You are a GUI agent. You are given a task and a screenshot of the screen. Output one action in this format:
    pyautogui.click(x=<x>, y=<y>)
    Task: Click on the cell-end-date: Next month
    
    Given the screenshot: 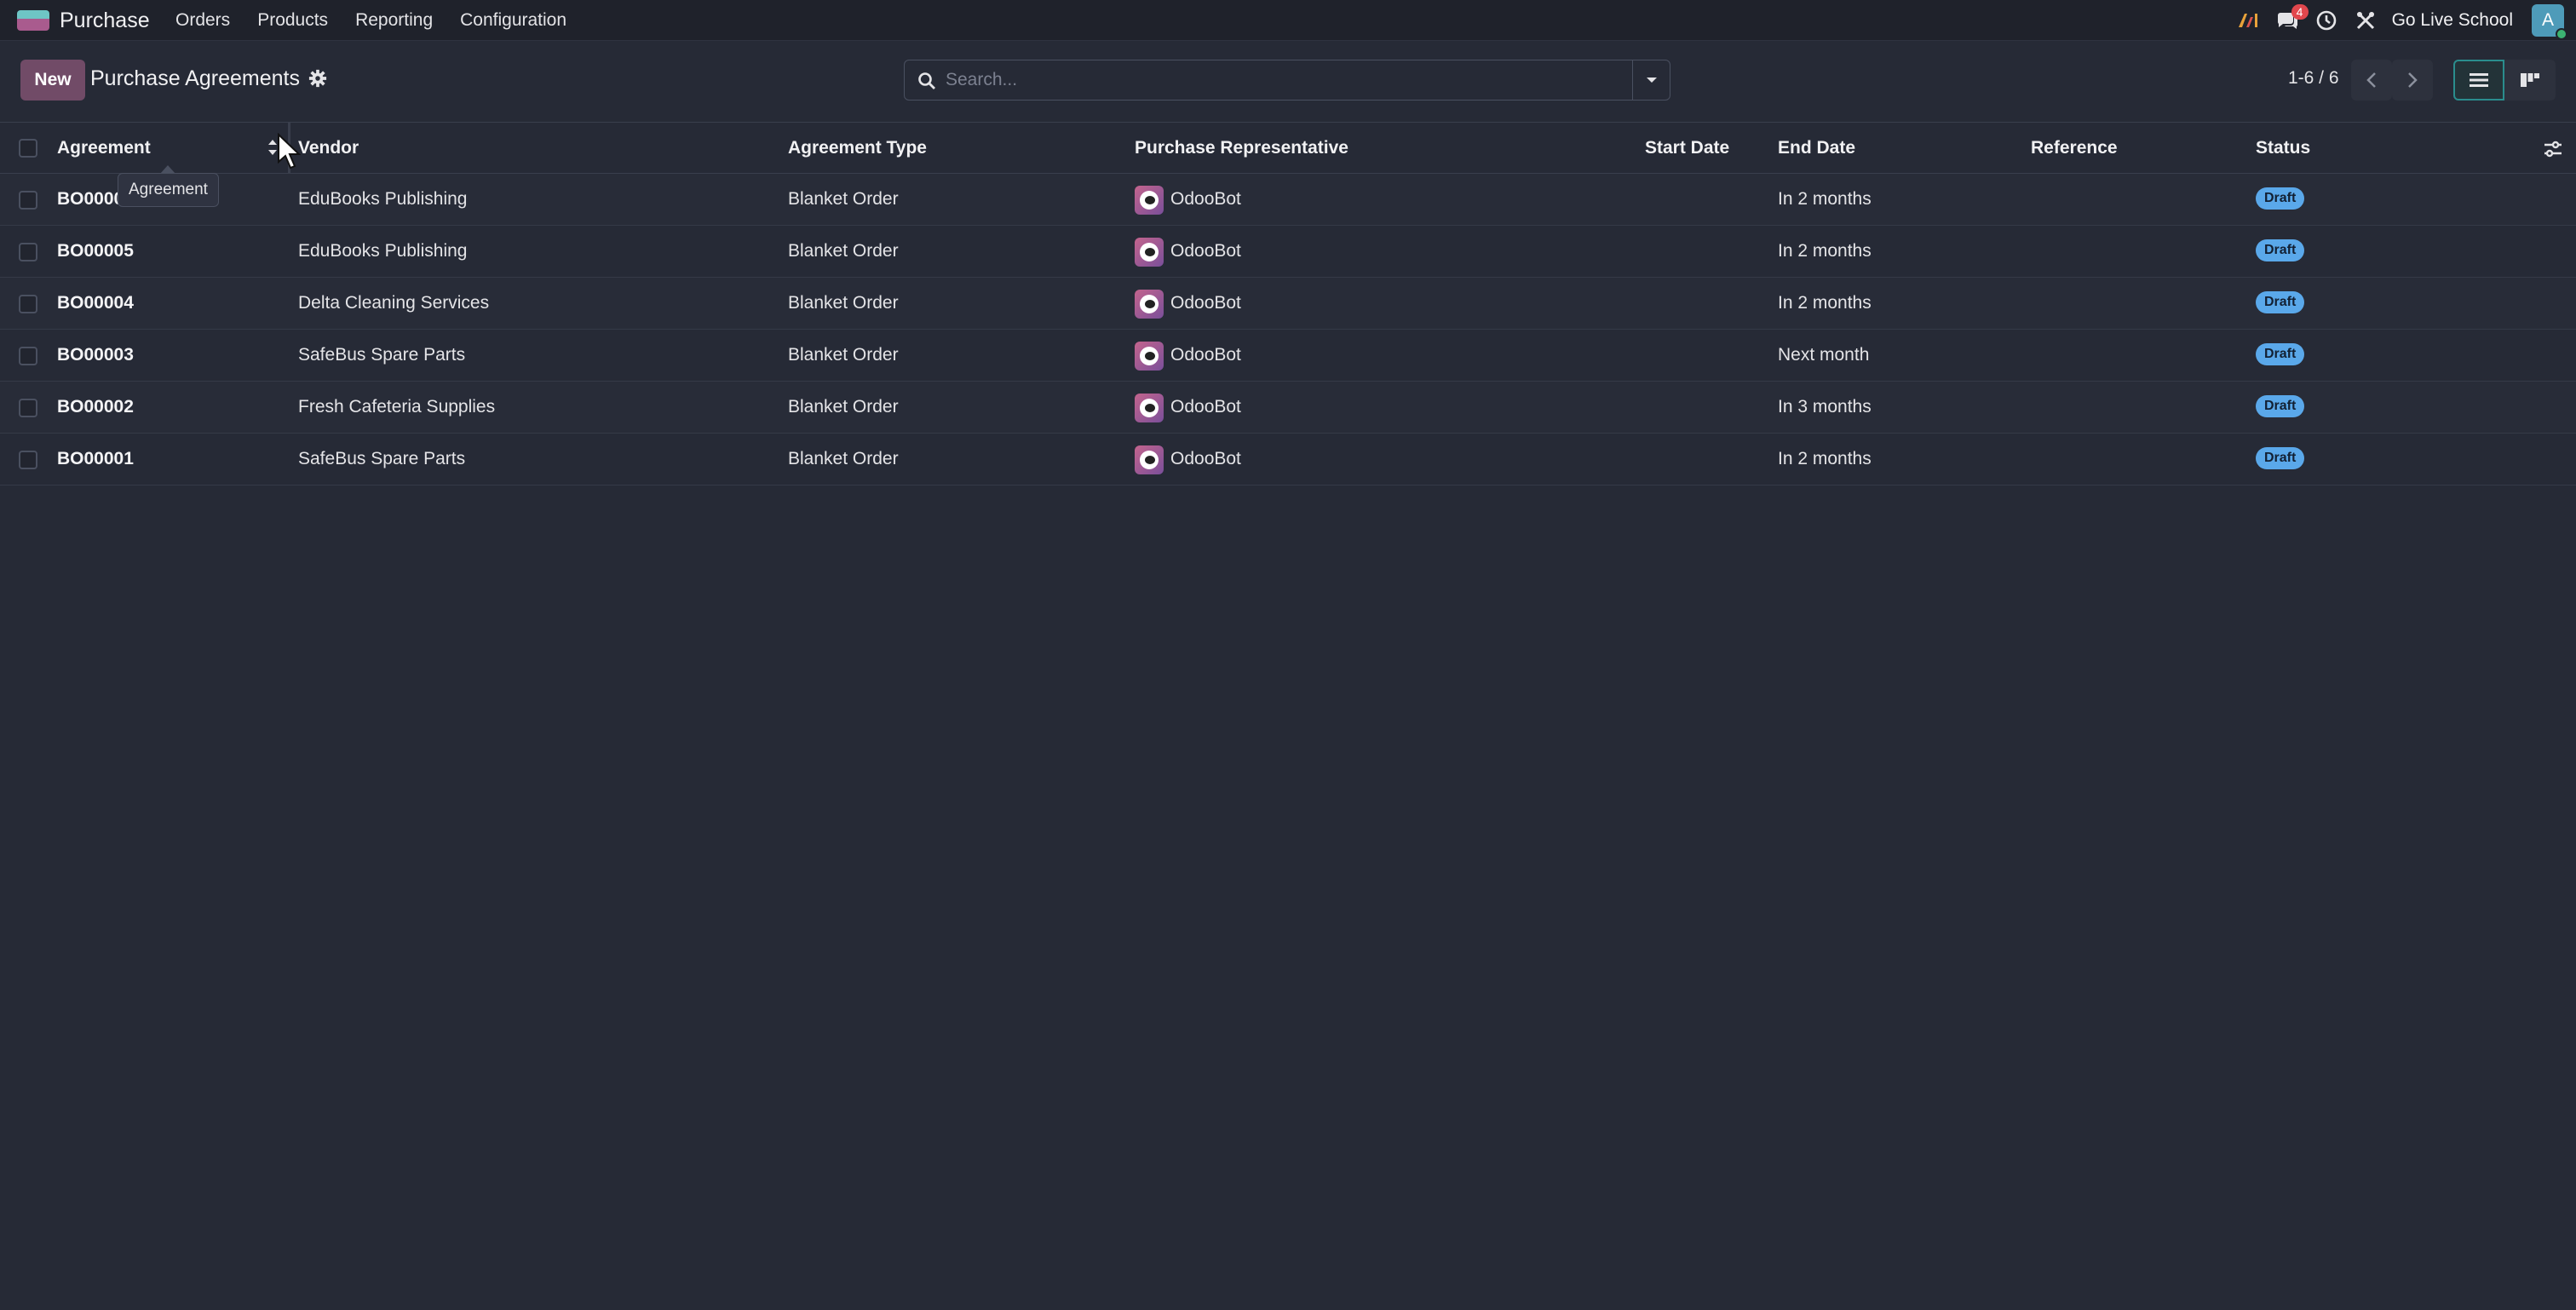 What is the action you would take?
    pyautogui.click(x=1824, y=355)
    